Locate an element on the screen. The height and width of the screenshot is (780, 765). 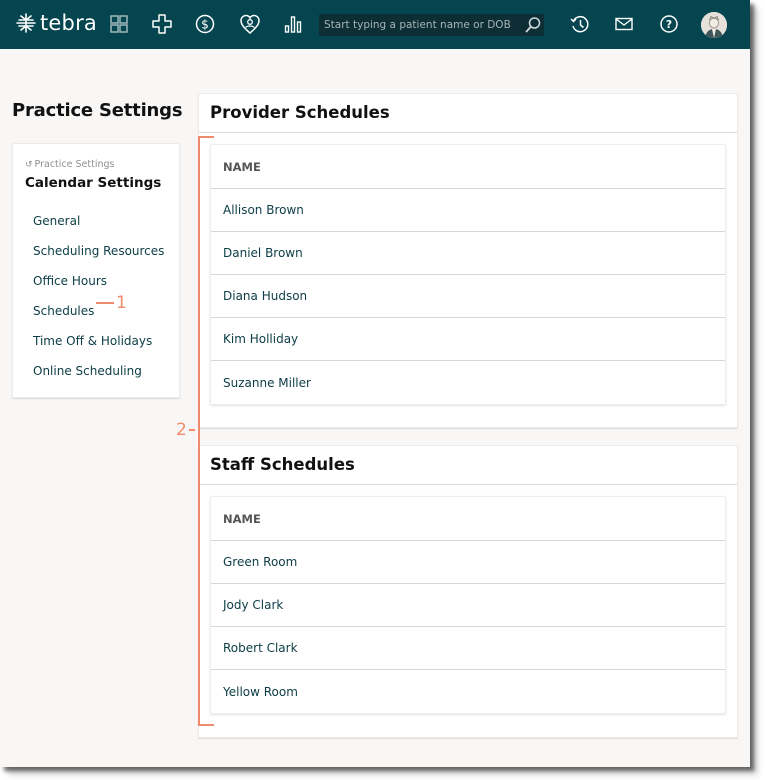
tebra-logo-icon is located at coordinates (26, 23).